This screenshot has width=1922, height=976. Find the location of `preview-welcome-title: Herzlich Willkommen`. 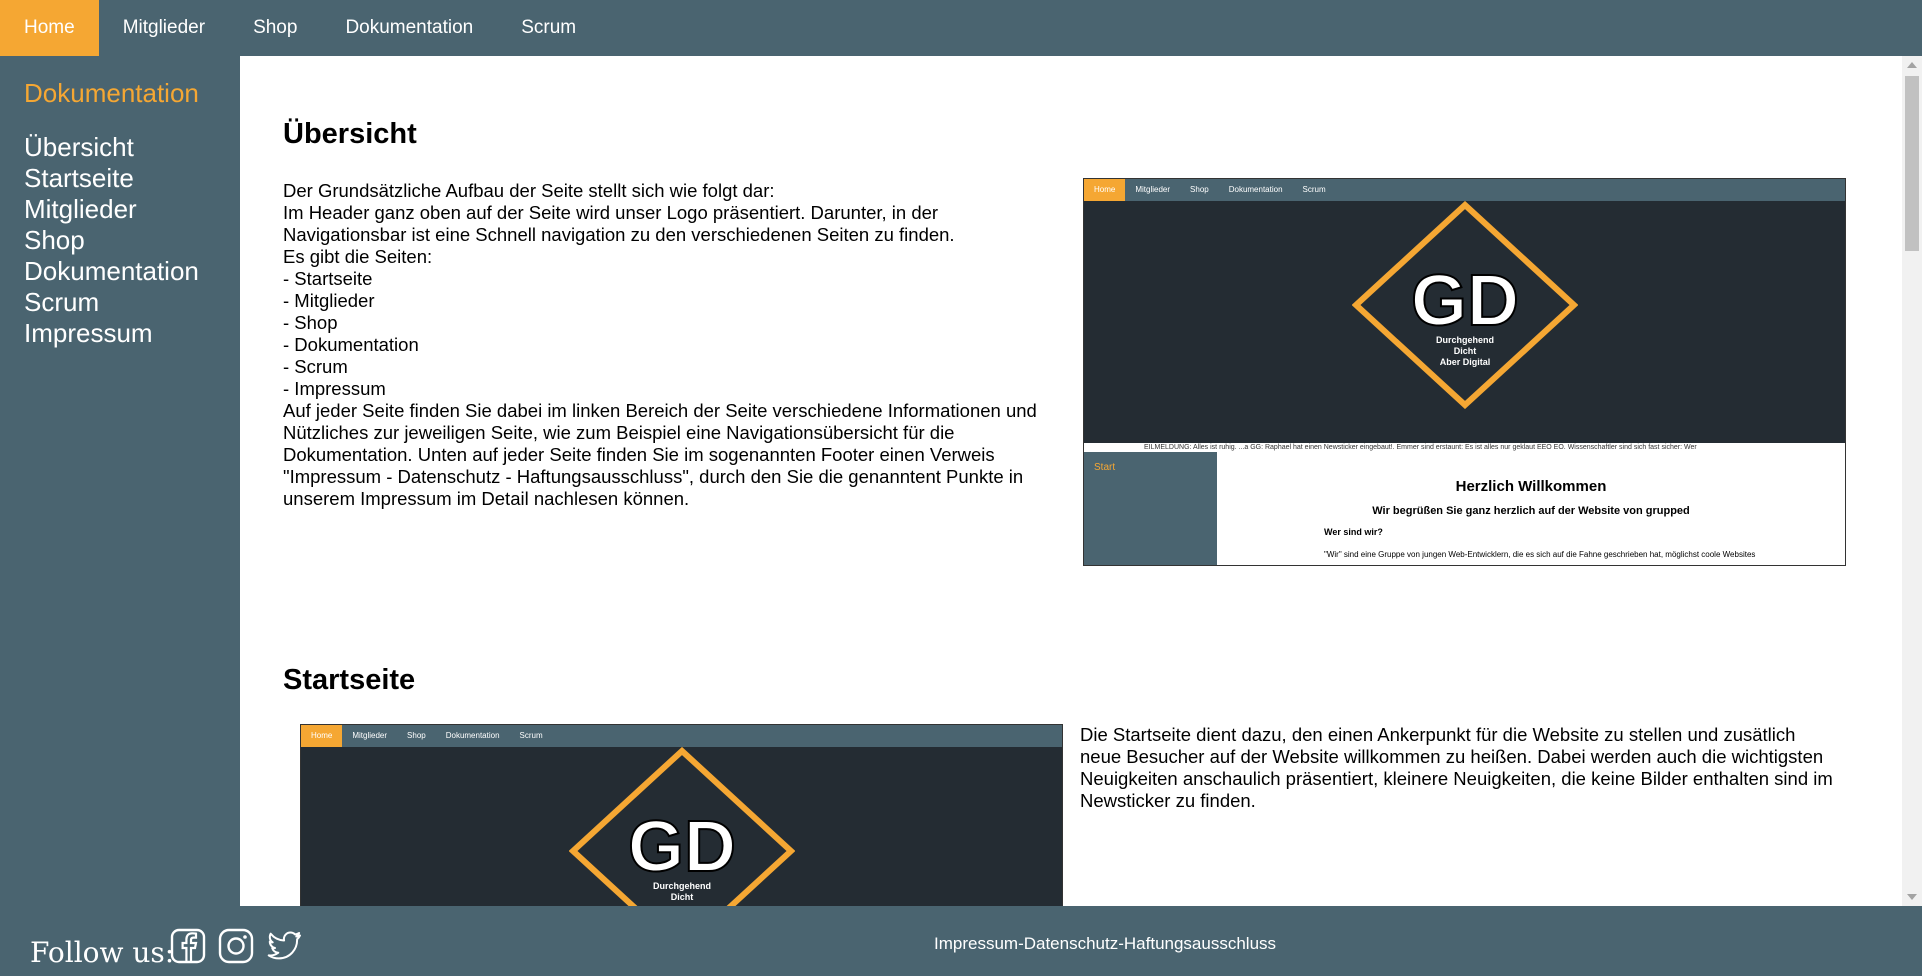

preview-welcome-title: Herzlich Willkommen is located at coordinates (1531, 486).